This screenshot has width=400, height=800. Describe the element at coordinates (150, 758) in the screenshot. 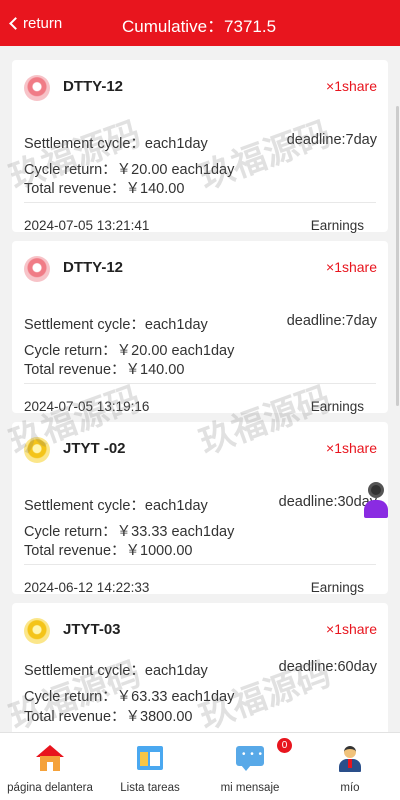

I see `task-list-icon` at that location.